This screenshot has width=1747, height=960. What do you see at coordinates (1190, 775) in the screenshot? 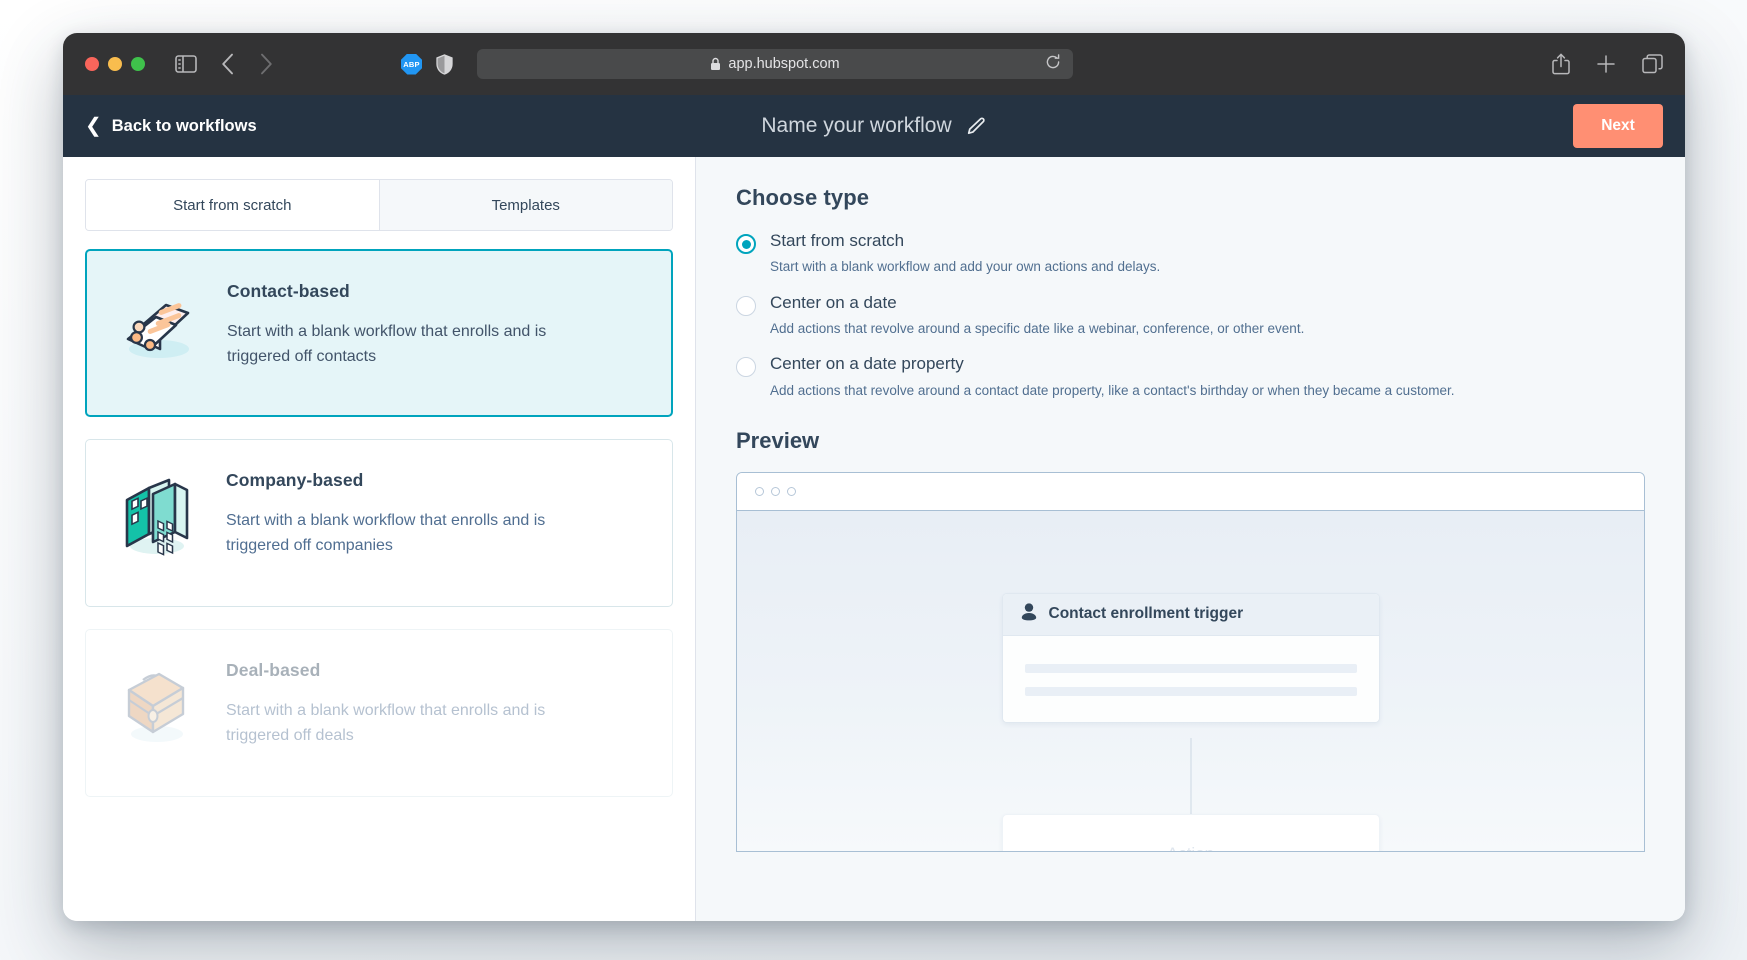
I see `preview-connector-line` at bounding box center [1190, 775].